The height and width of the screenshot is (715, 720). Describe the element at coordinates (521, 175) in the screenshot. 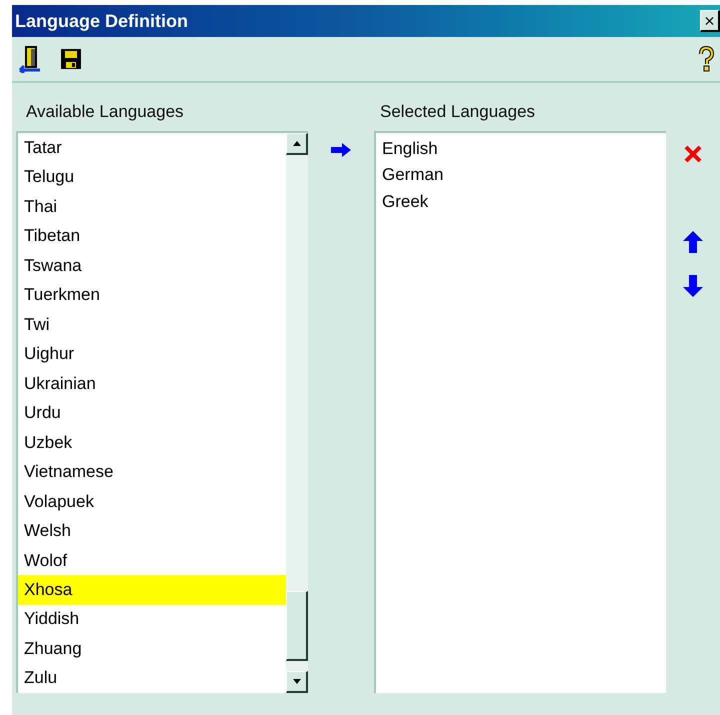

I see `list-item: German` at that location.